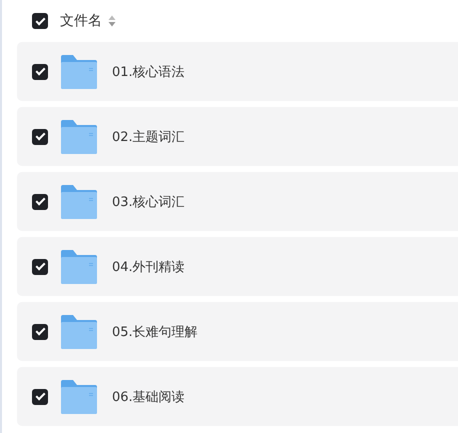  What do you see at coordinates (81, 21) in the screenshot?
I see `column-header: 文件名` at bounding box center [81, 21].